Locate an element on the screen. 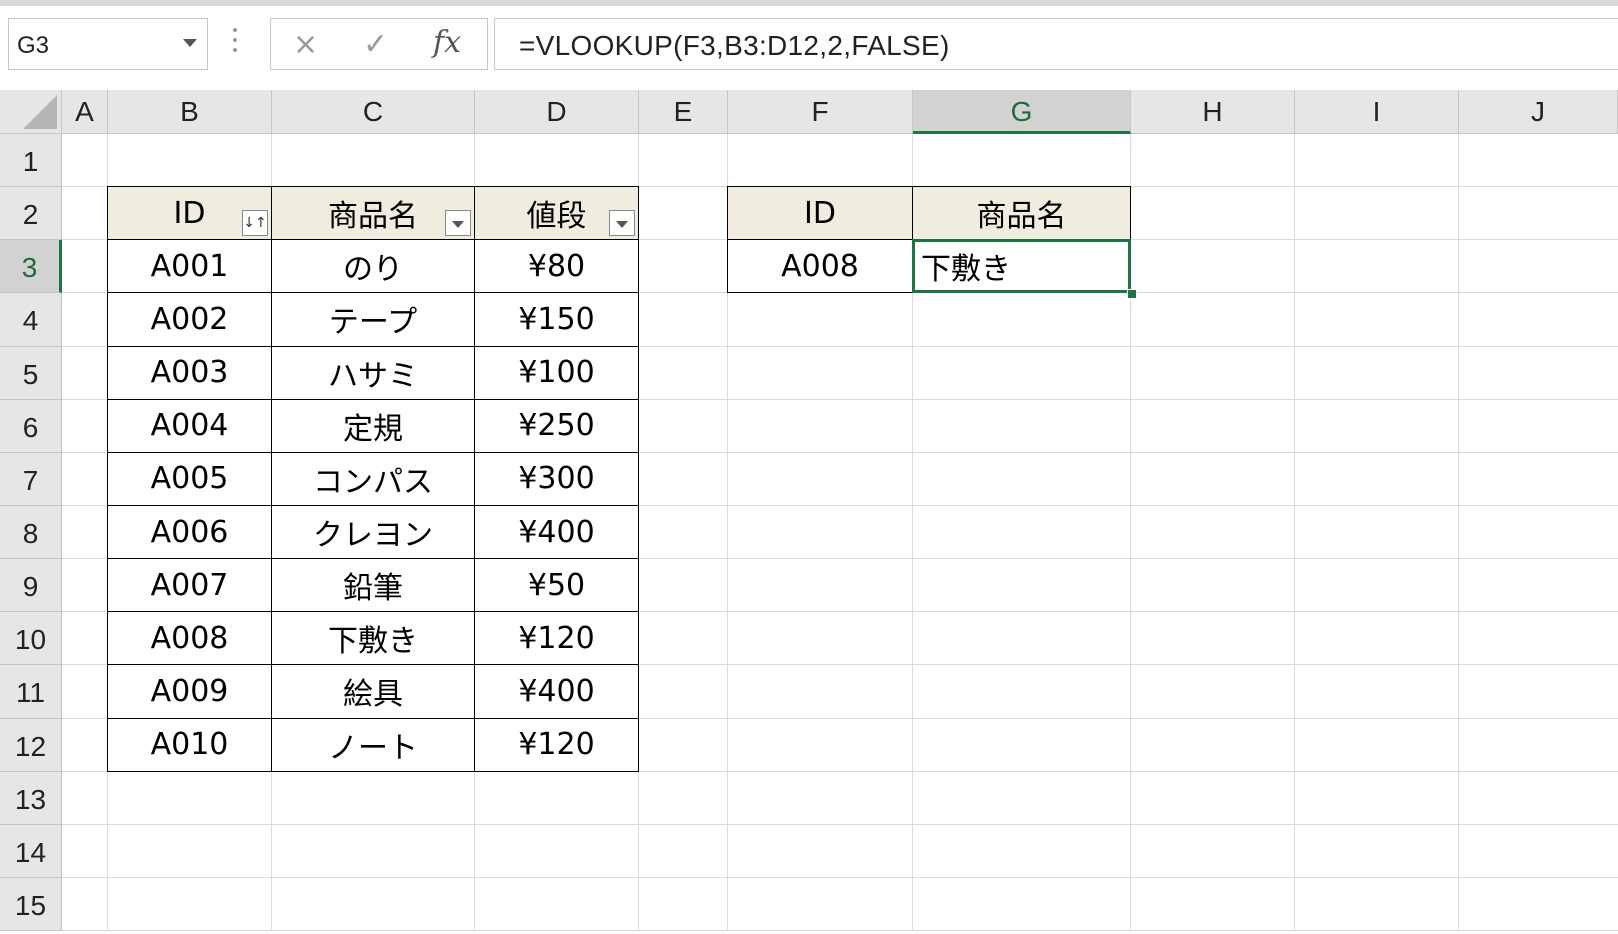 This screenshot has width=1618, height=934. table-cell-text: A007 is located at coordinates (189, 585).